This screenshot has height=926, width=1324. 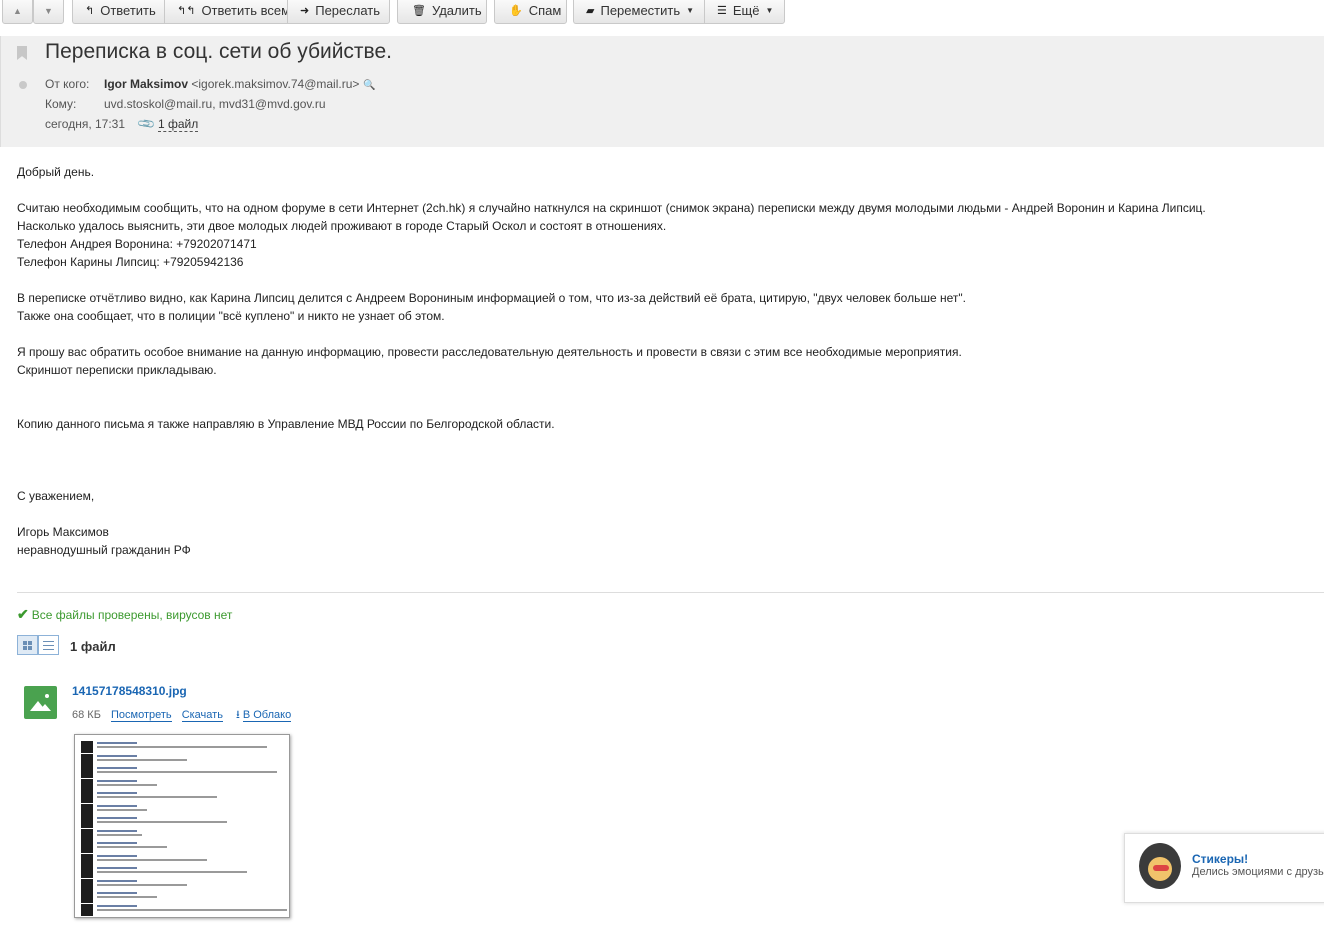 What do you see at coordinates (146, 84) in the screenshot?
I see `sender-name: Igor Maksimov` at bounding box center [146, 84].